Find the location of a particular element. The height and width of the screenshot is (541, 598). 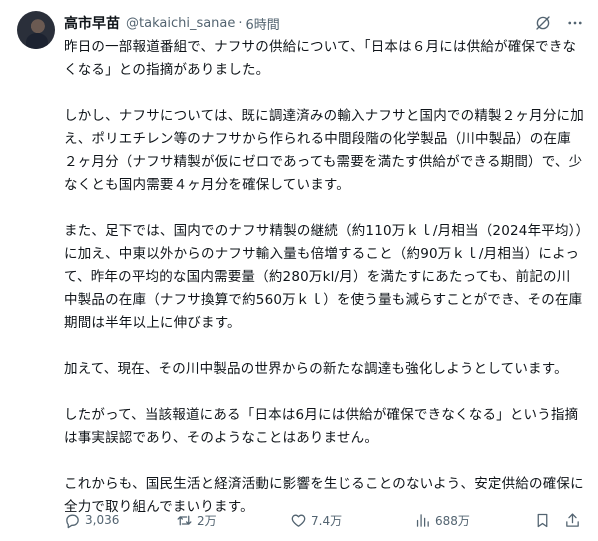

action-bar: 3,036 2万 7.4万 688万 is located at coordinates (324, 520).